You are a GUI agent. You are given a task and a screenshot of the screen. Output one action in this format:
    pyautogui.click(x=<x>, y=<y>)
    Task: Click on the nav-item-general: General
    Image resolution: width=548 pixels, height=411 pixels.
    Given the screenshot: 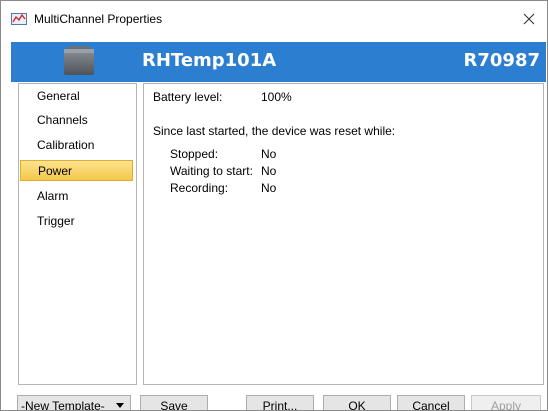 What is the action you would take?
    pyautogui.click(x=76, y=96)
    